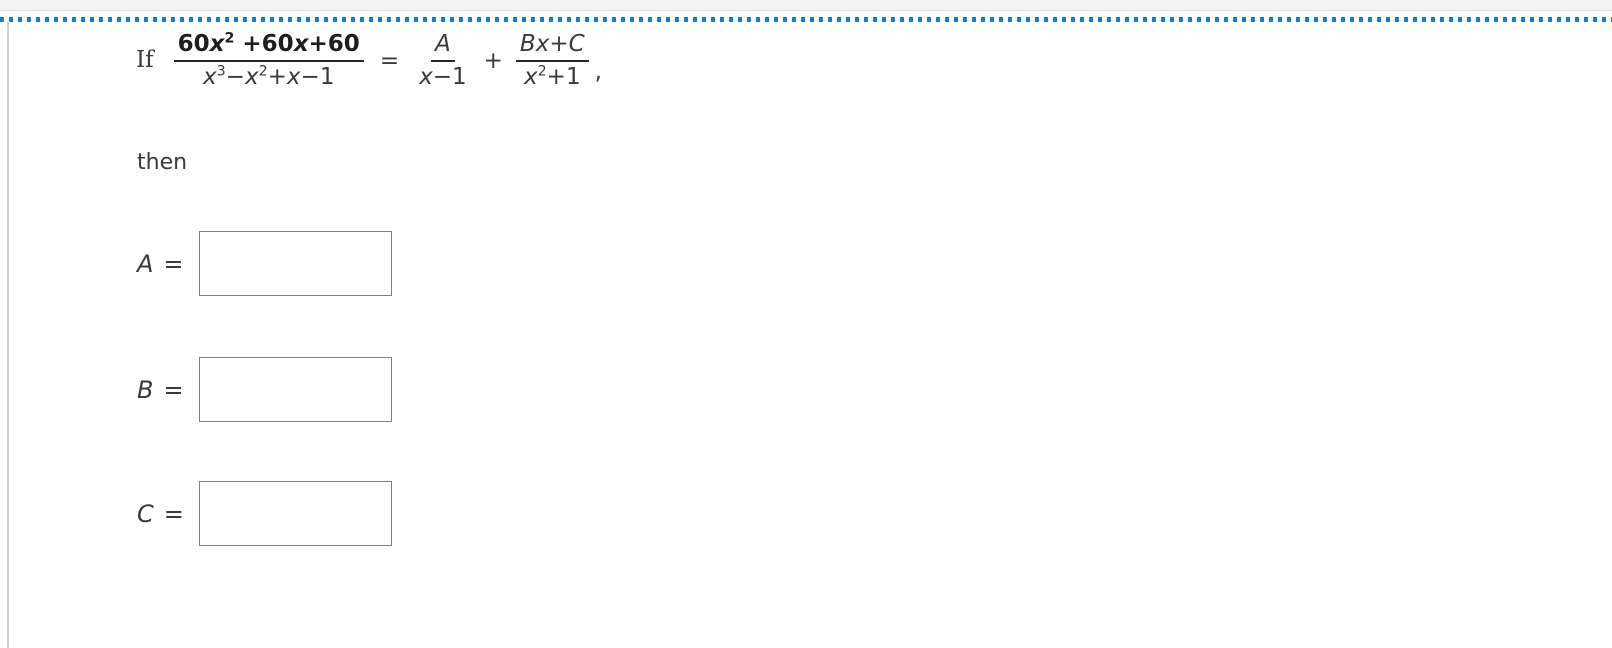 The image size is (1612, 648). I want to click on second-term-numerator: Bx+C, so click(552, 46).